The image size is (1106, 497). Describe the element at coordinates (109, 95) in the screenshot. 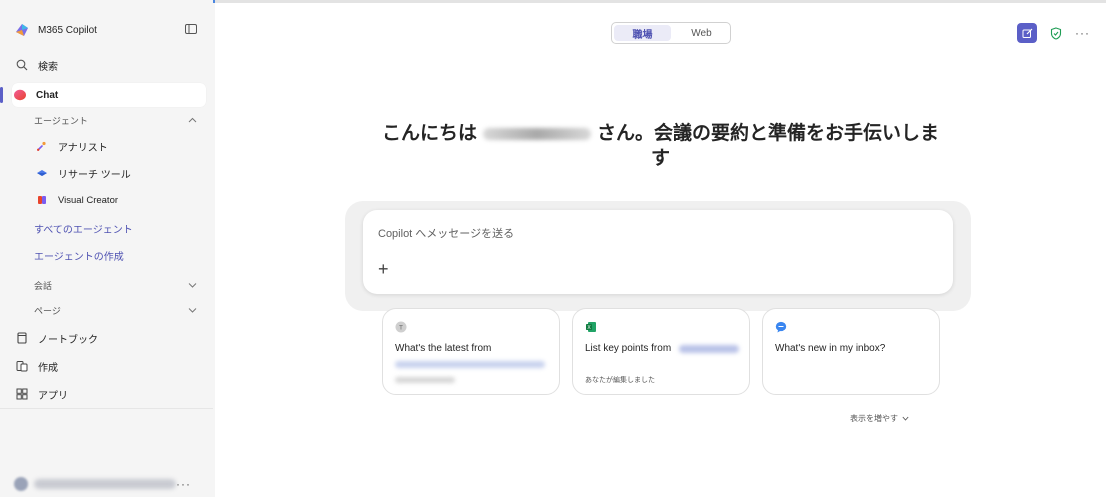

I see `sidebar-item-chat: Chat` at that location.